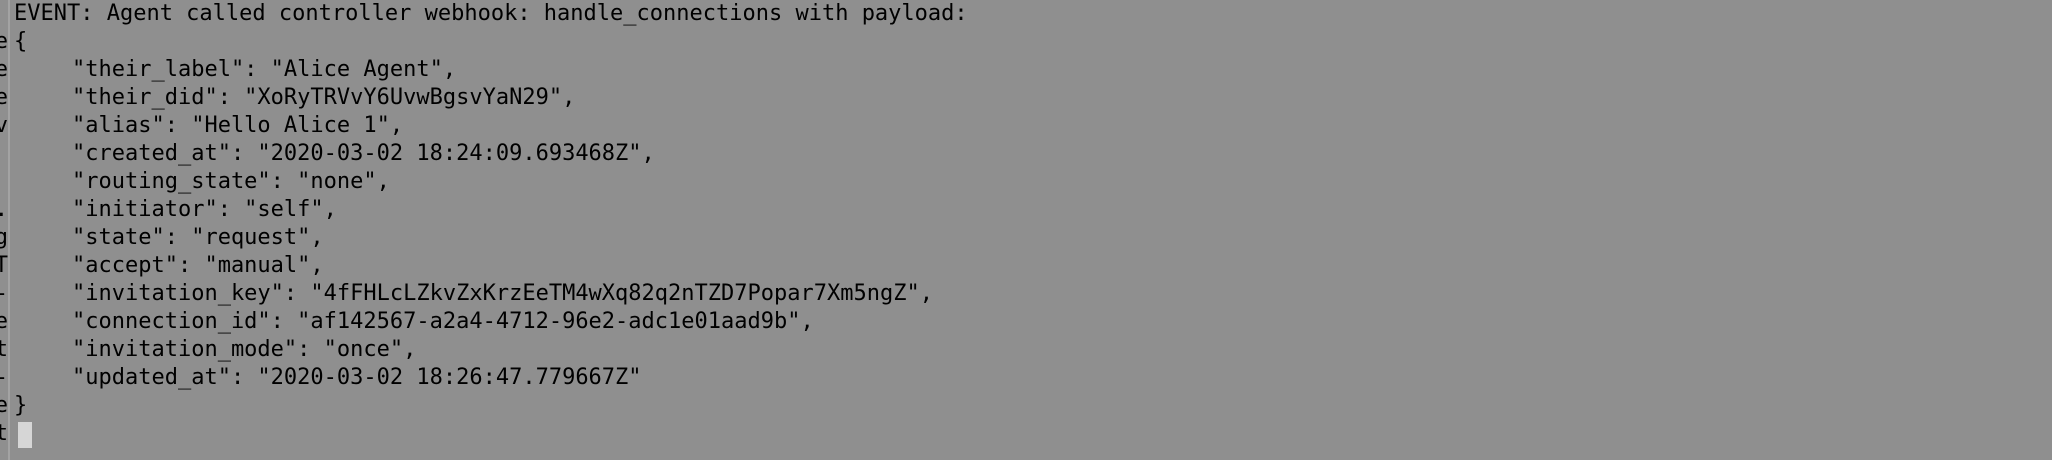  What do you see at coordinates (204, 209) in the screenshot?
I see `payload-line-initiator: "initiator": "self",` at bounding box center [204, 209].